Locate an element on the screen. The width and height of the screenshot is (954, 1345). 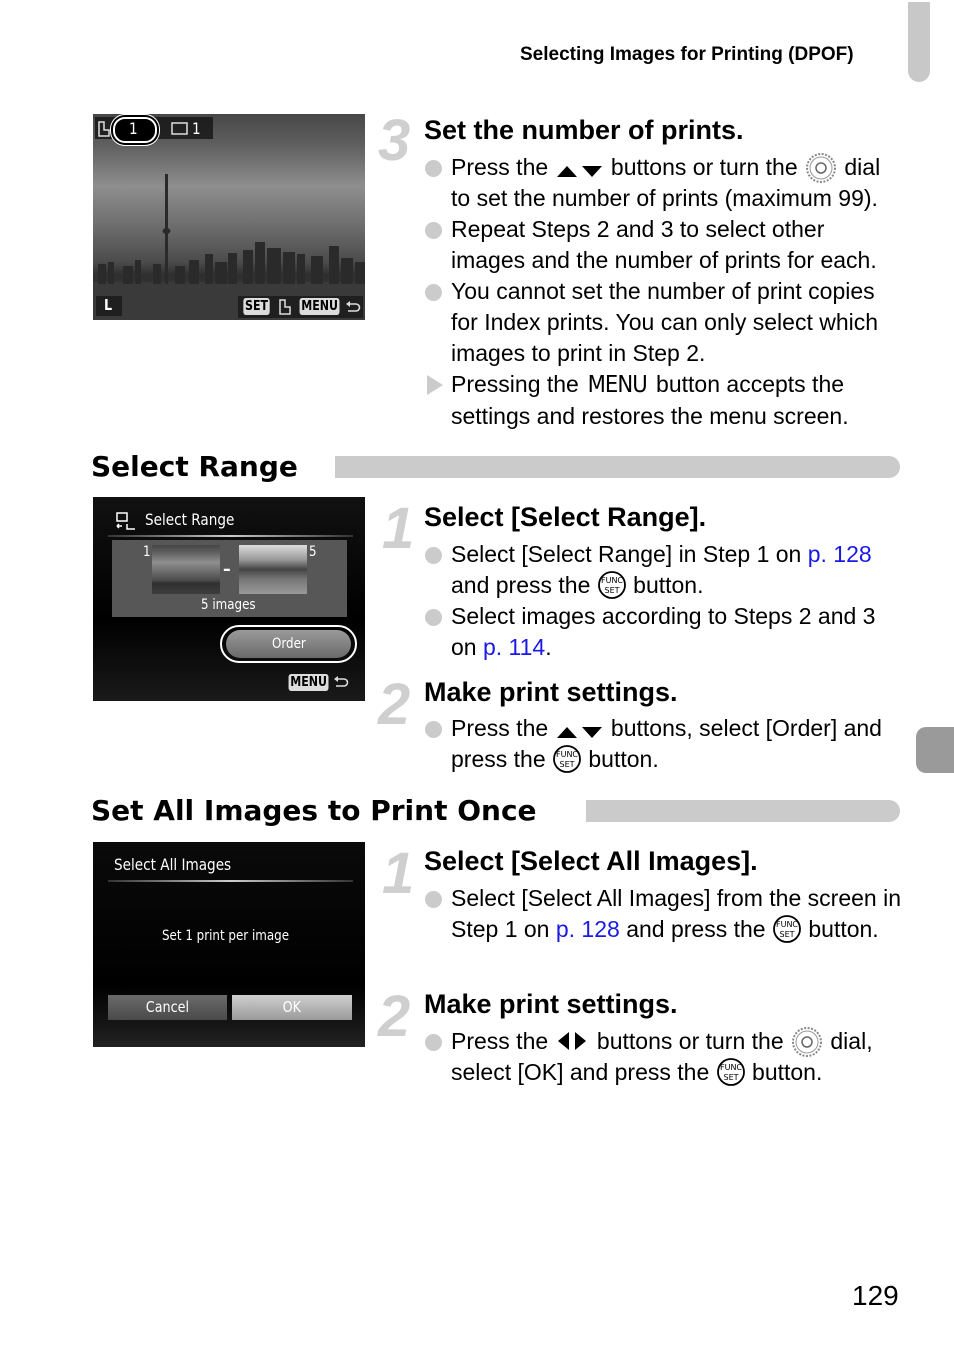
title-divider is located at coordinates (230, 881).